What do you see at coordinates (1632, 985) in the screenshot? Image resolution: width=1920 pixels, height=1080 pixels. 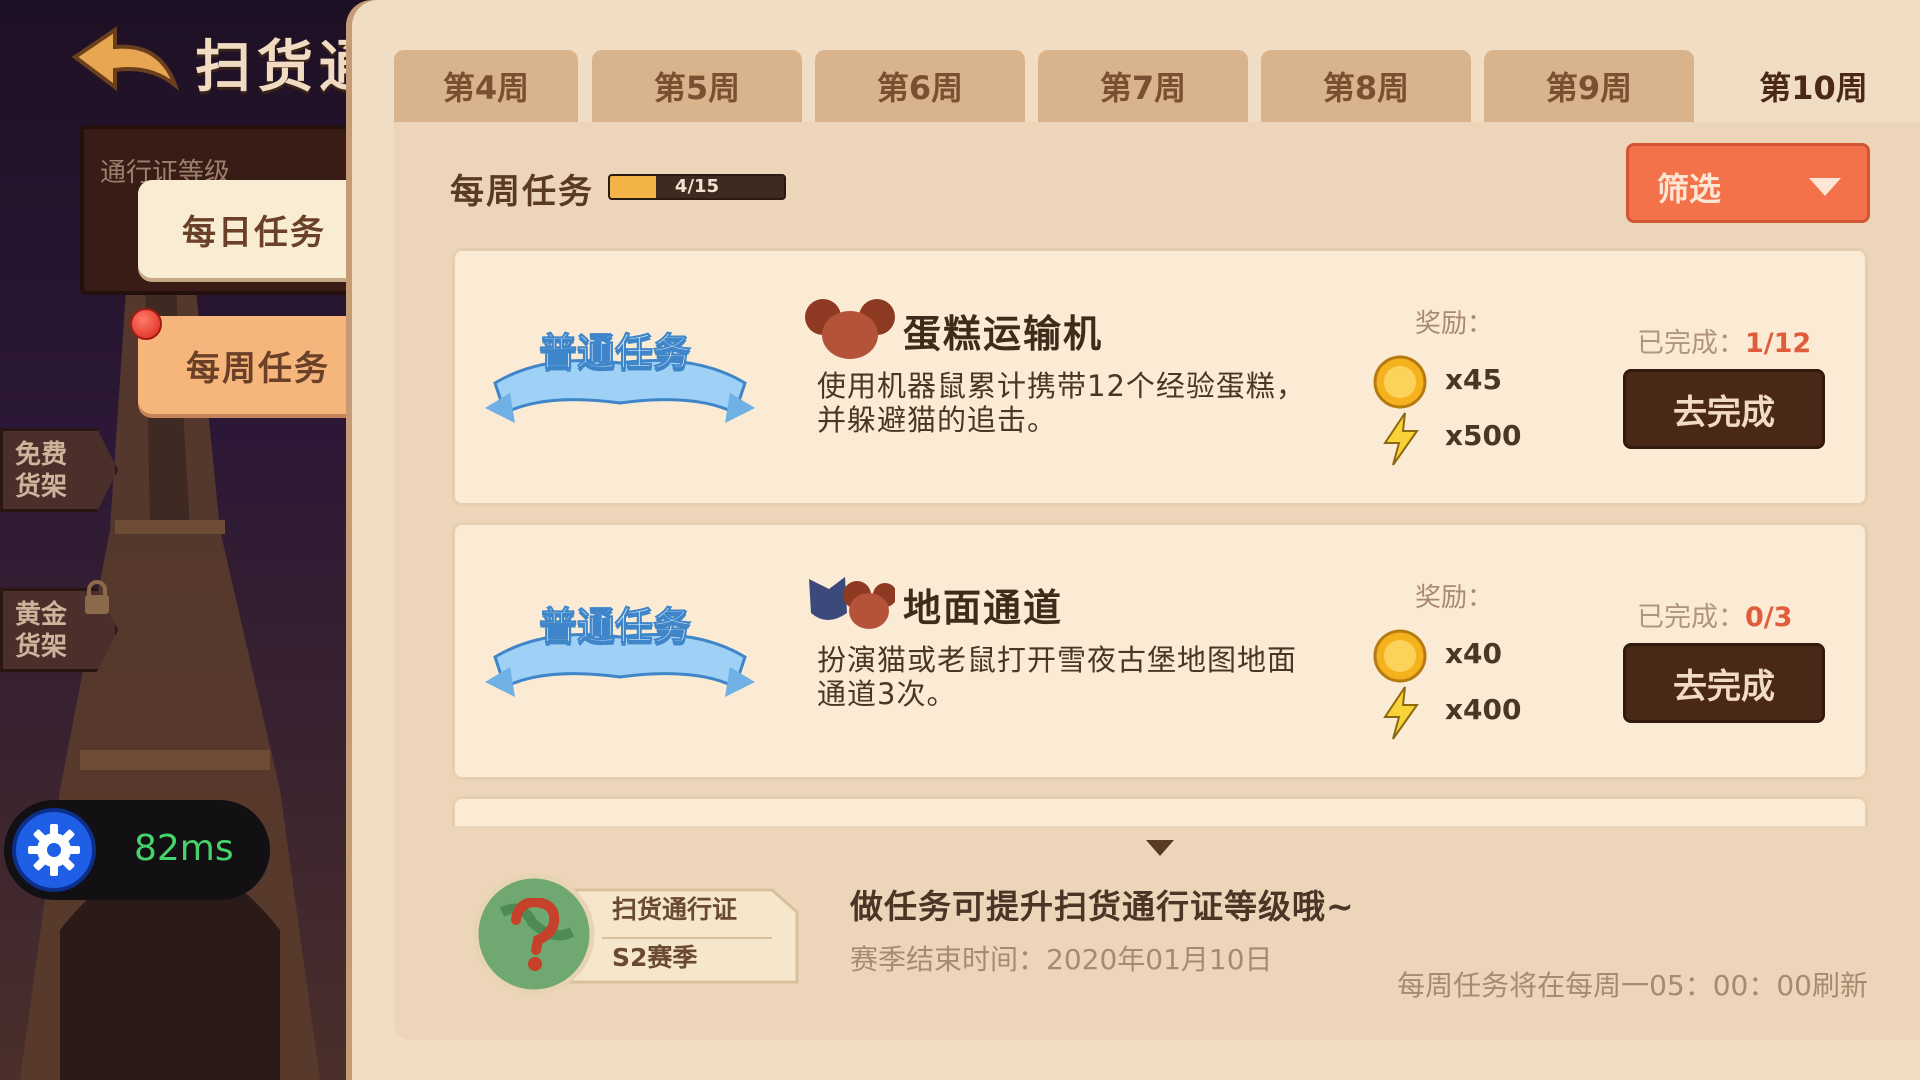 I see `weekly-refresh-note: 每周任务将在每周一05：00：00刷新` at bounding box center [1632, 985].